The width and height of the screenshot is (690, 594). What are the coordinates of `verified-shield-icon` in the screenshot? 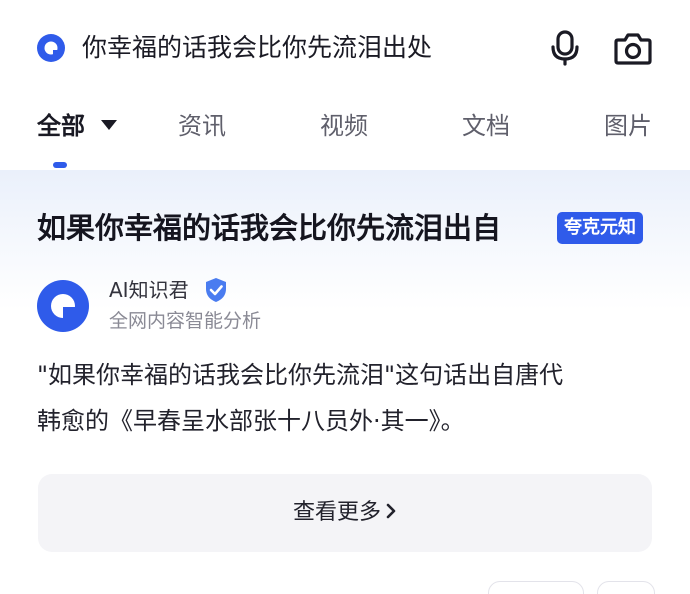 It's located at (216, 290).